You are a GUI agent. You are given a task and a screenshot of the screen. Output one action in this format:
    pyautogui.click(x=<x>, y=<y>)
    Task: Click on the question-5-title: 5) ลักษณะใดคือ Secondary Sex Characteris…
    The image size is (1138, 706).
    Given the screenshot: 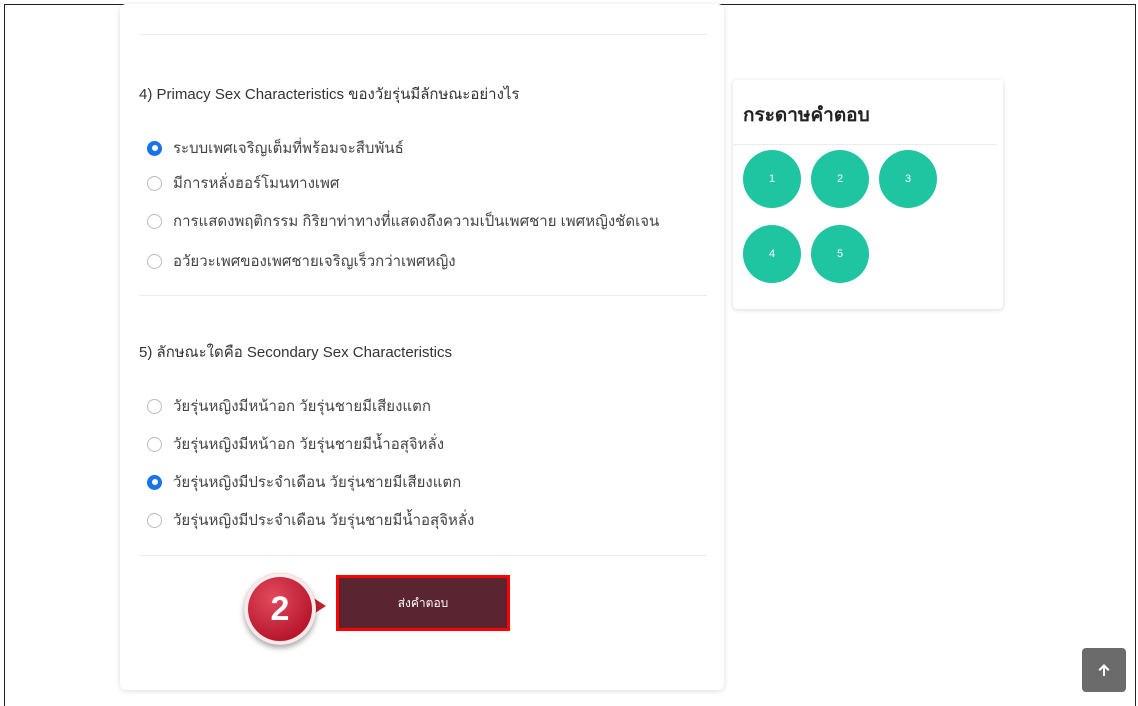 What is the action you would take?
    pyautogui.click(x=296, y=352)
    